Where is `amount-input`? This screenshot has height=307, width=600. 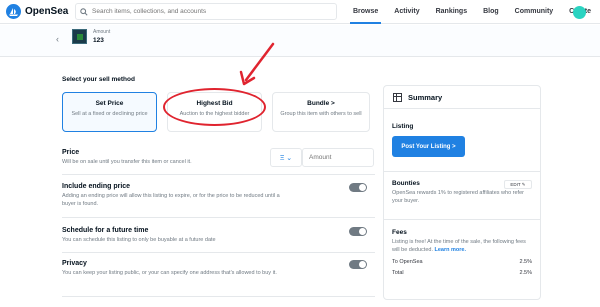 amount-input is located at coordinates (338, 157).